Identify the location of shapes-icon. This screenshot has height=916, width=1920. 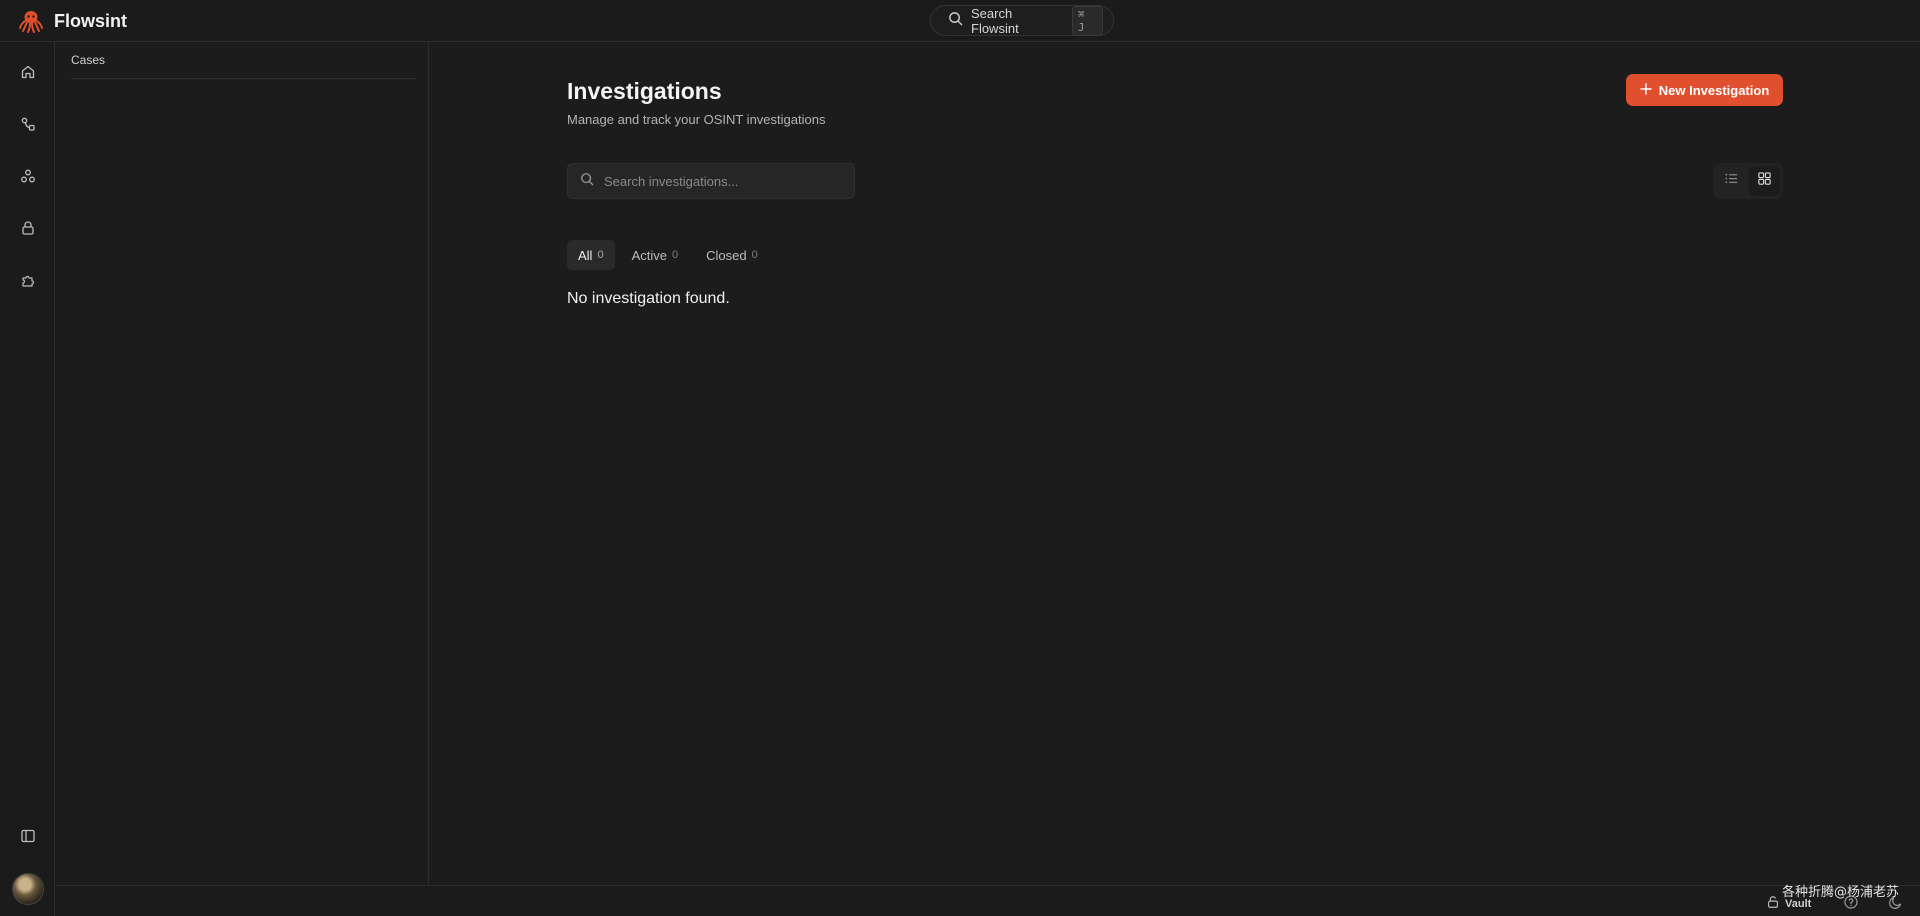
(28, 178).